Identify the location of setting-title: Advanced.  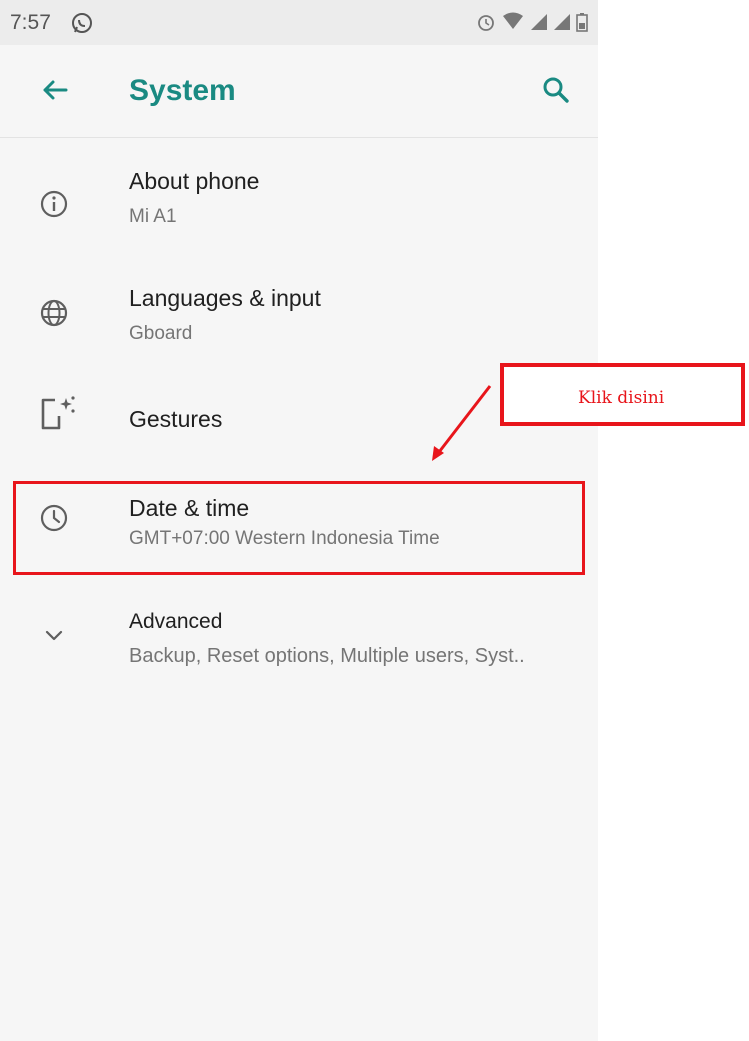
(176, 621).